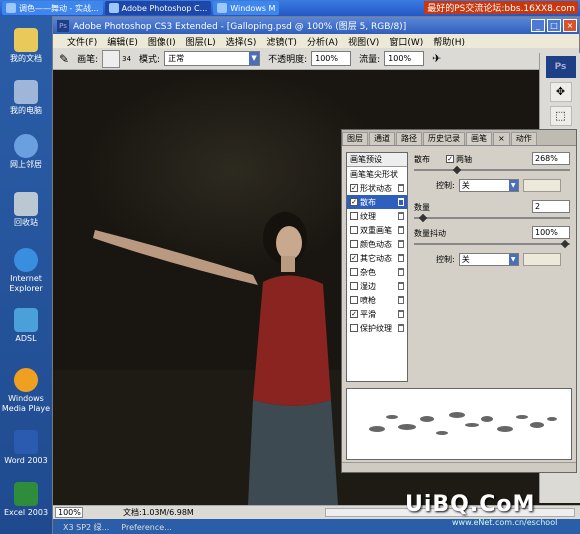 The height and width of the screenshot is (534, 580). I want to click on list-item-label: 双重画笔, so click(376, 230).